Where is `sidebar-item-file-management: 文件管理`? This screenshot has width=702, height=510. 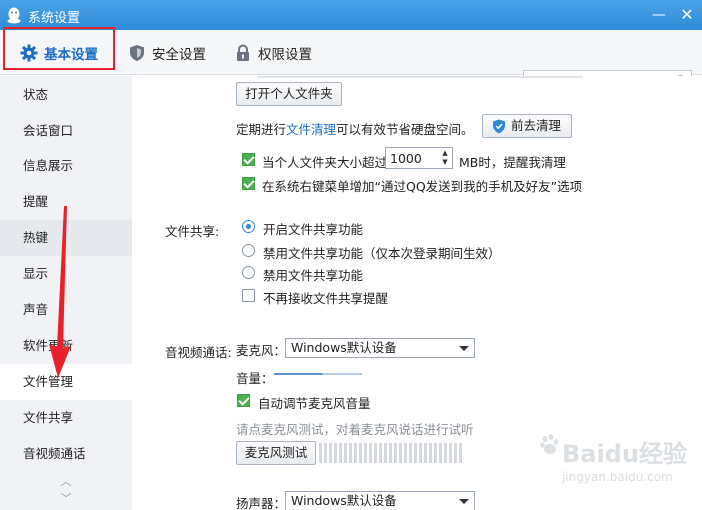
sidebar-item-file-management: 文件管理 is located at coordinates (66, 382).